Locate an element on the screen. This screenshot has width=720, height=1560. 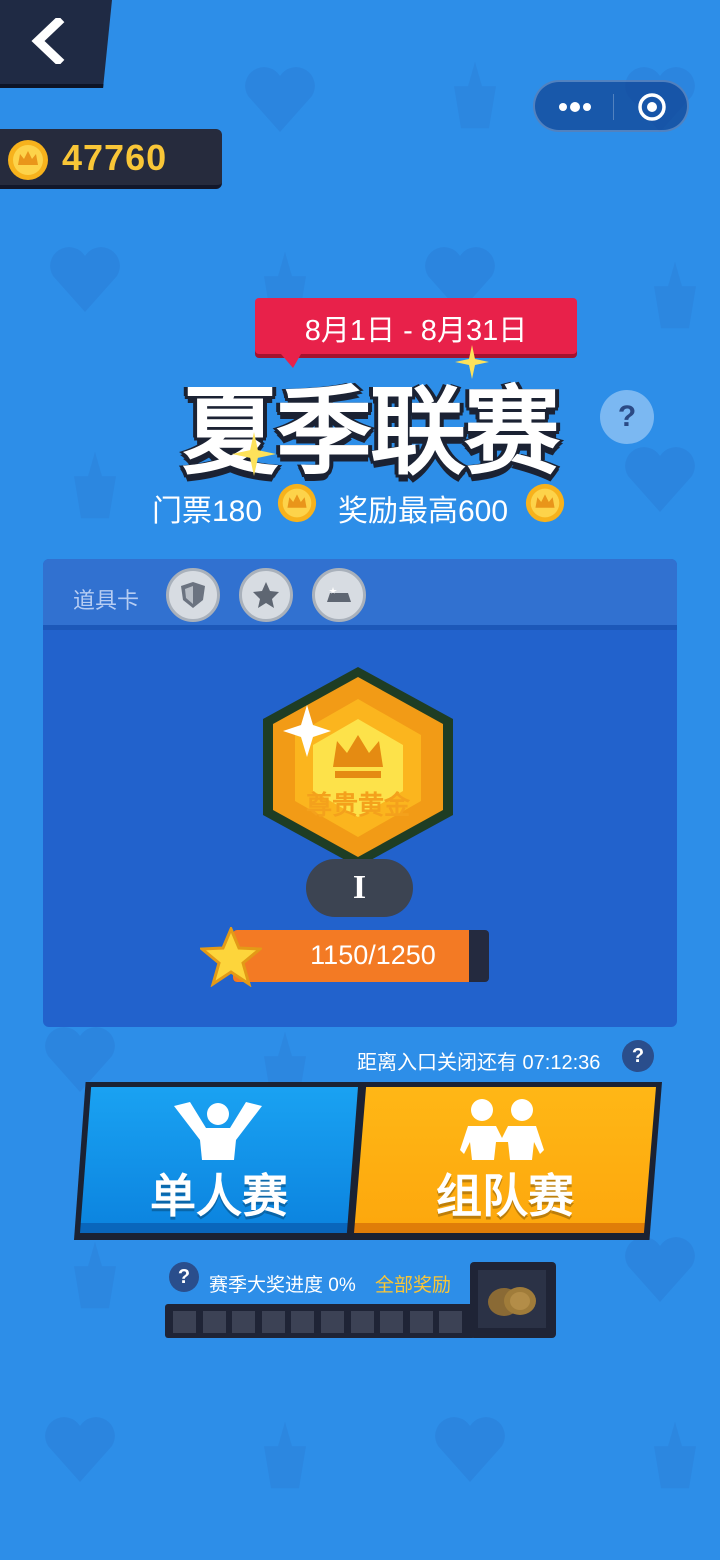
grand-prize-box is located at coordinates (513, 1300).